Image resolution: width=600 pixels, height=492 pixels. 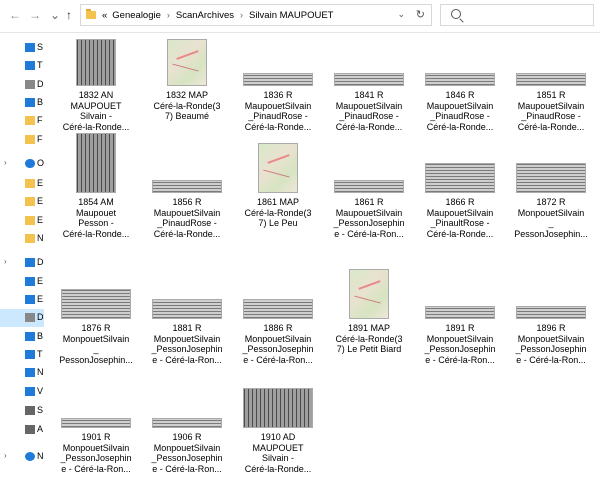 What do you see at coordinates (104, 15) in the screenshot?
I see `path-overflow: «` at bounding box center [104, 15].